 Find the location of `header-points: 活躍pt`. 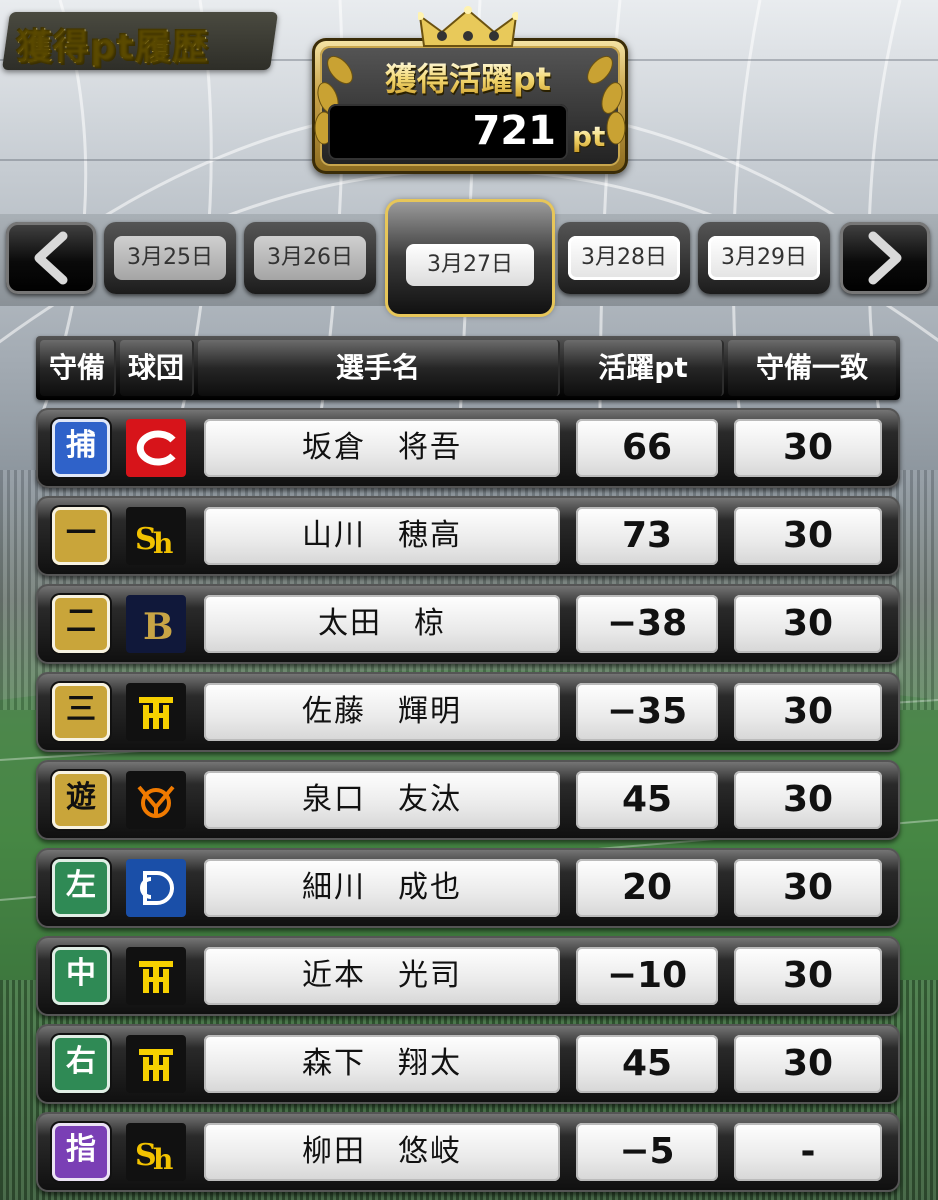

header-points: 活躍pt is located at coordinates (644, 368).